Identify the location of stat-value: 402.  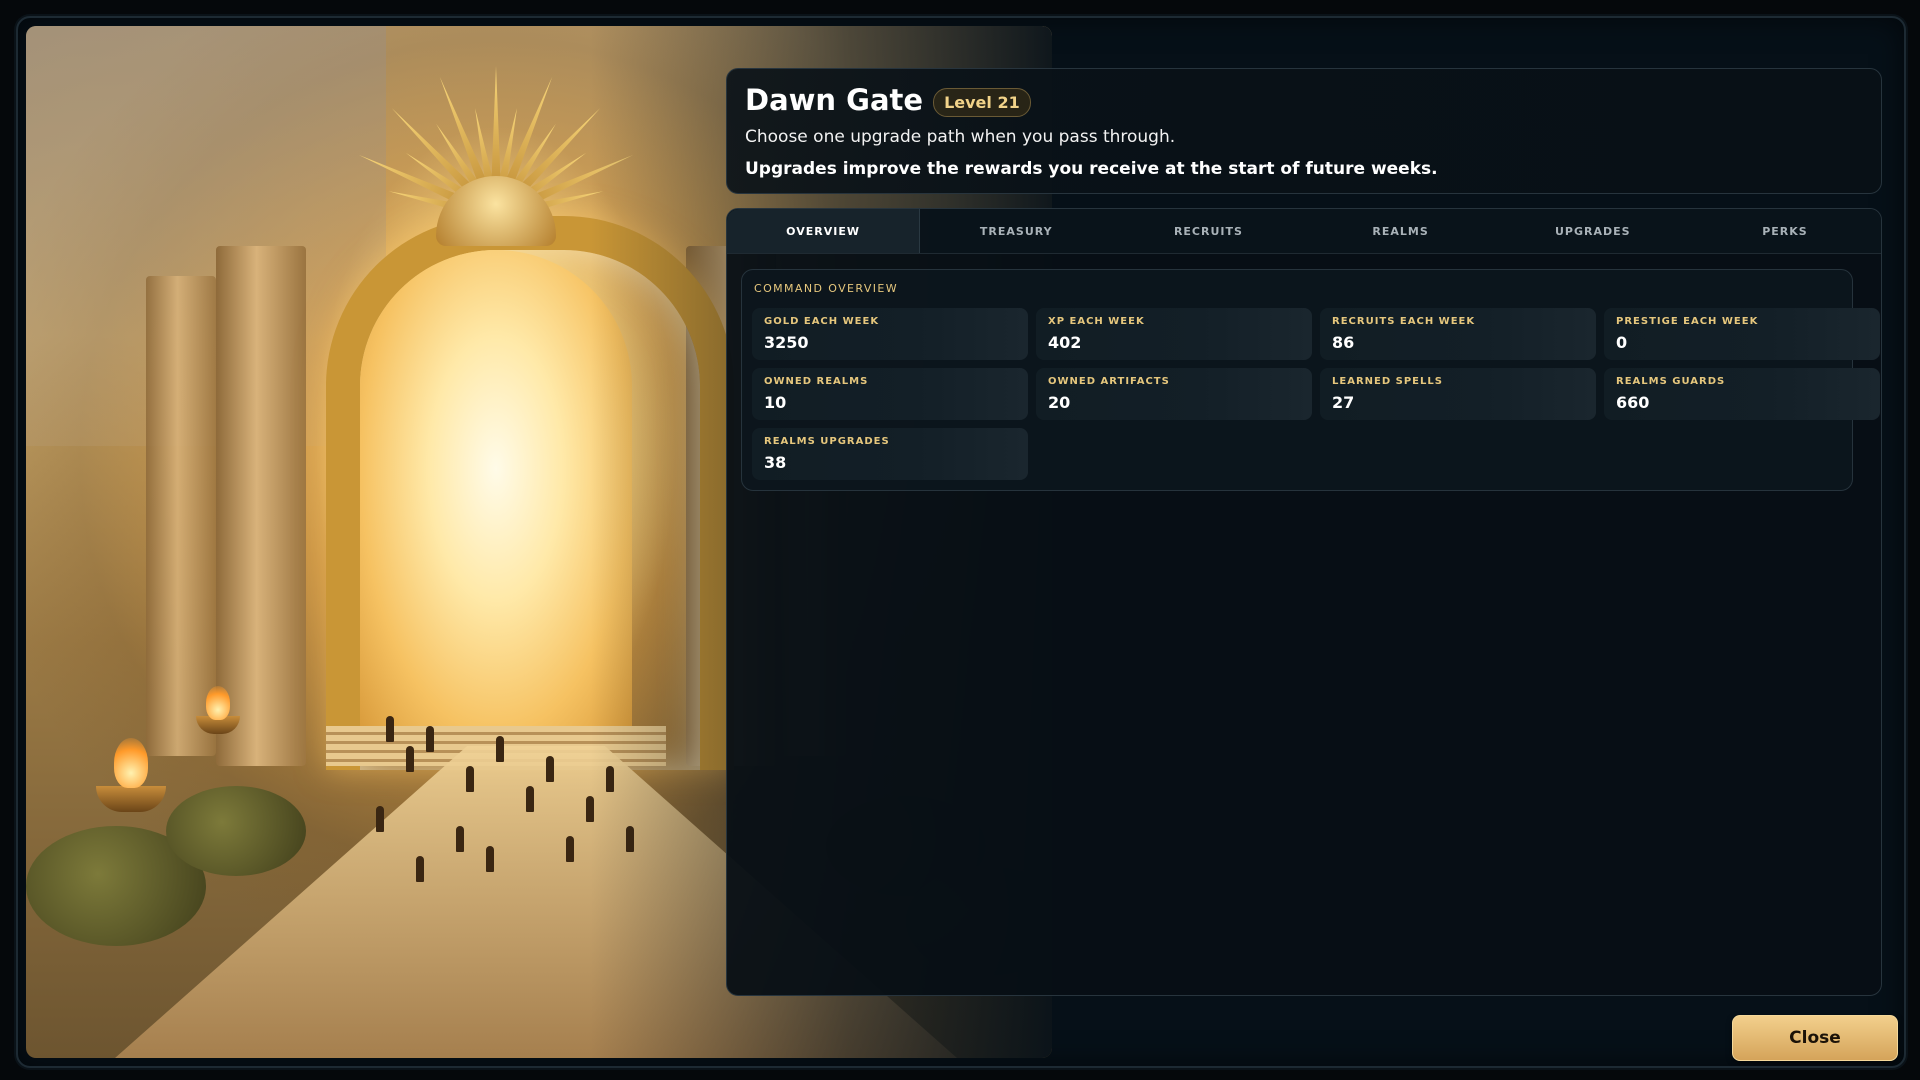
(1065, 342).